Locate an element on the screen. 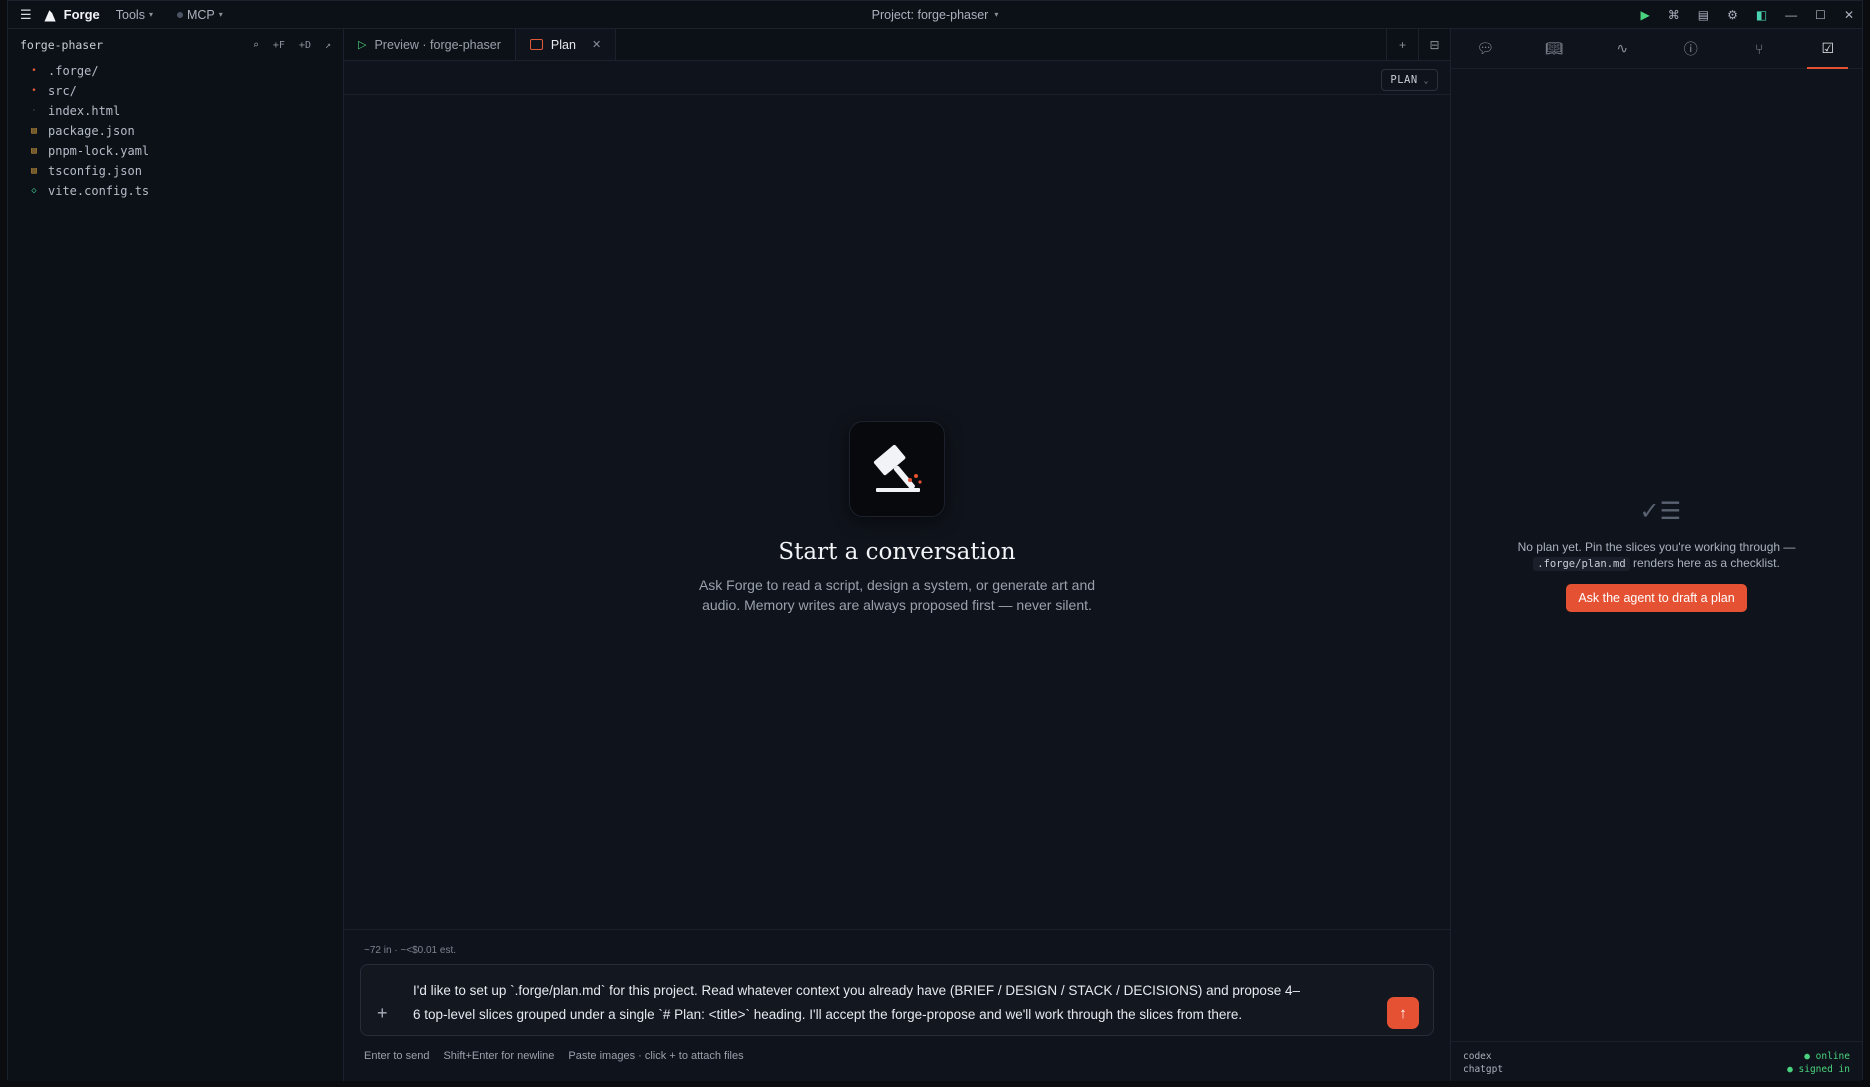 The height and width of the screenshot is (1087, 1870). tab-info: ⓘ is located at coordinates (1691, 48).